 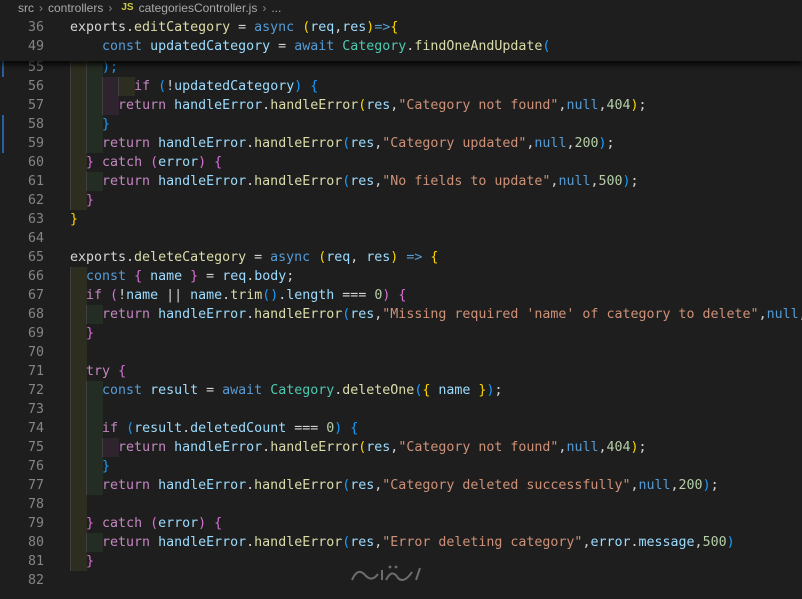 I want to click on code-token: "Category deleted successfully", so click(x=506, y=485).